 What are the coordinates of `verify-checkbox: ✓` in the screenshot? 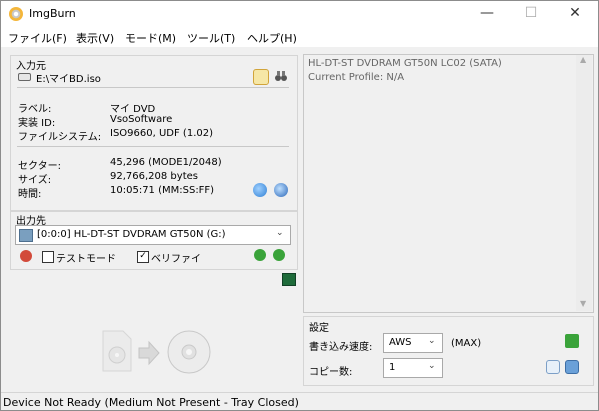 It's located at (143, 257).